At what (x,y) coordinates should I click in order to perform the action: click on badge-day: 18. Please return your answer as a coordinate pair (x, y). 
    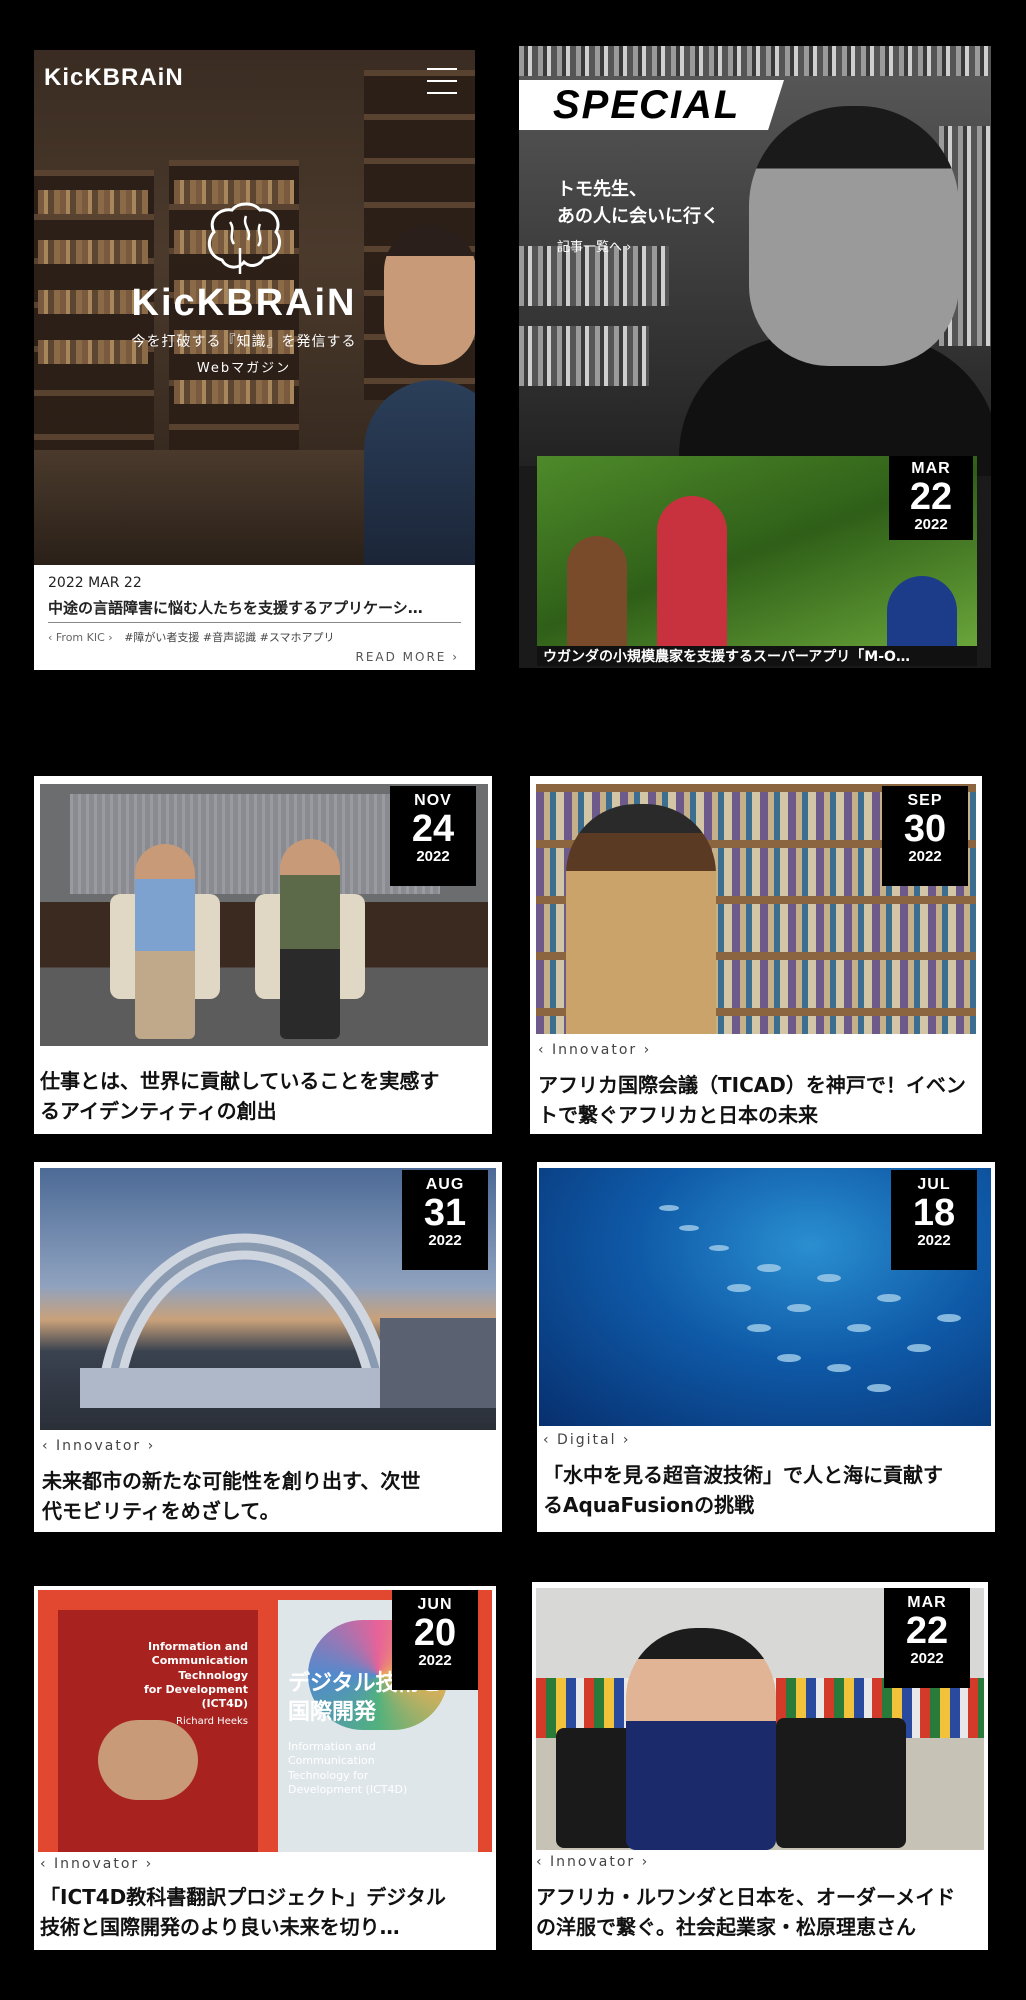
    Looking at the image, I should click on (934, 1213).